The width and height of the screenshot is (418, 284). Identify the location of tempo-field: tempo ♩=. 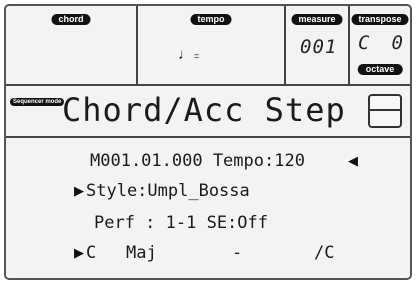
(212, 45).